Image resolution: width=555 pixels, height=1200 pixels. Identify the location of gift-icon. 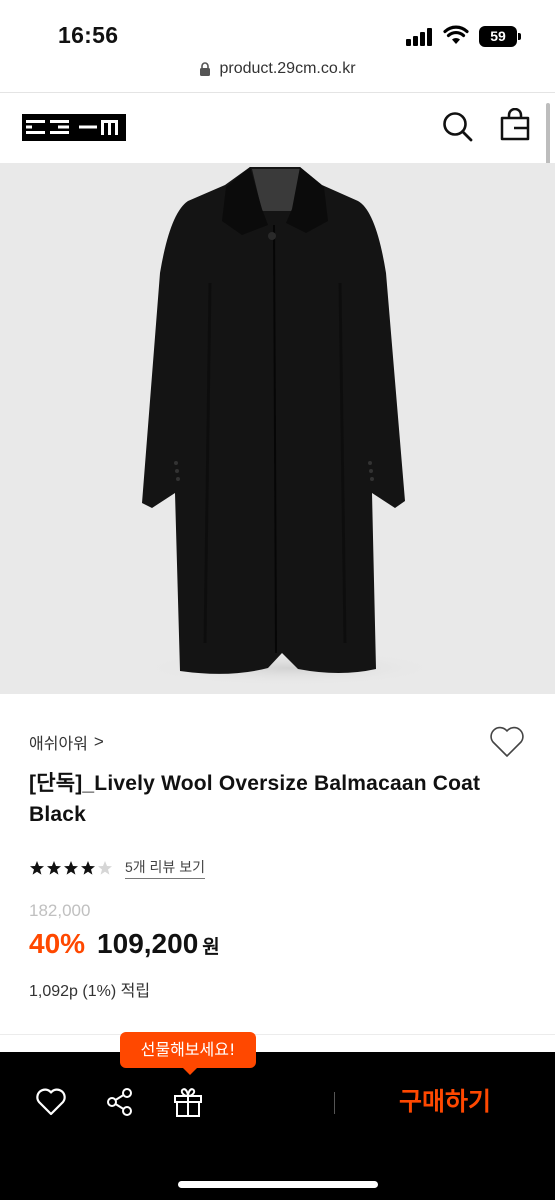
(188, 1102).